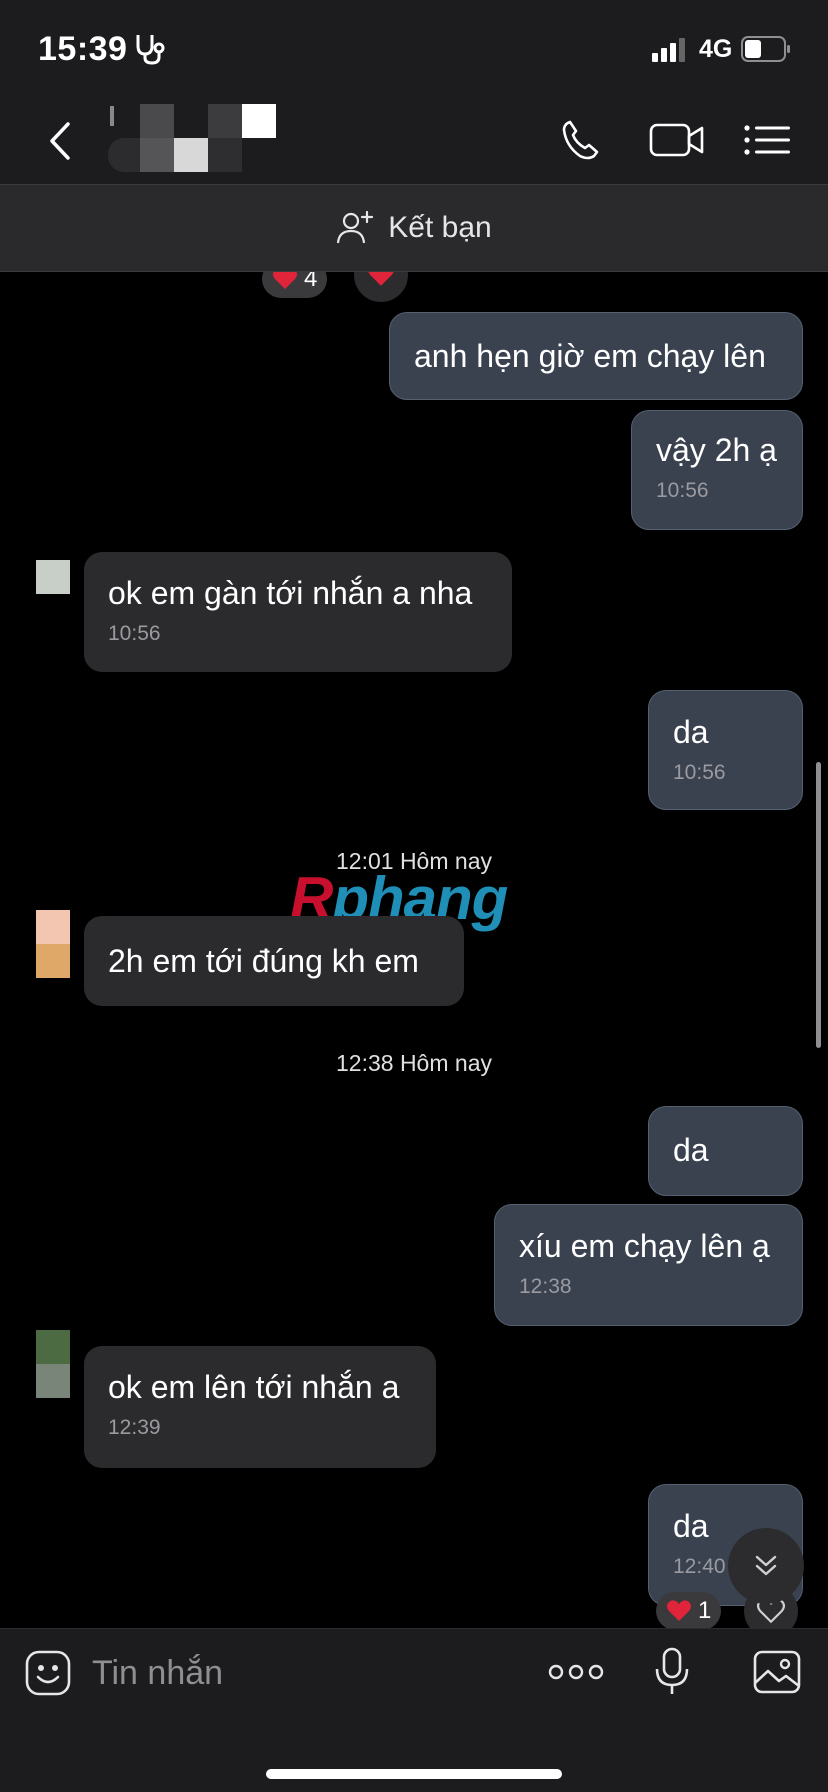 The height and width of the screenshot is (1792, 828). I want to click on back-button, so click(60, 141).